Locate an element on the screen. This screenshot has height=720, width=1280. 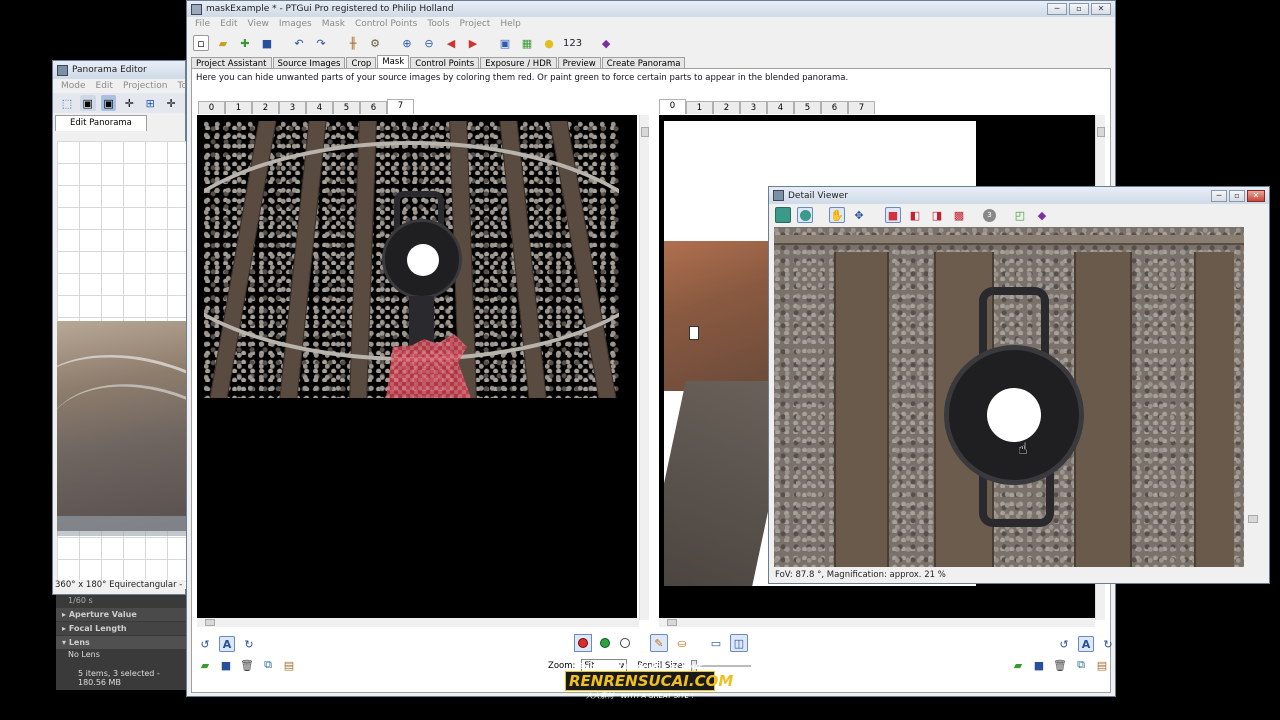
pe-menu-edit: Edit is located at coordinates (104, 86).